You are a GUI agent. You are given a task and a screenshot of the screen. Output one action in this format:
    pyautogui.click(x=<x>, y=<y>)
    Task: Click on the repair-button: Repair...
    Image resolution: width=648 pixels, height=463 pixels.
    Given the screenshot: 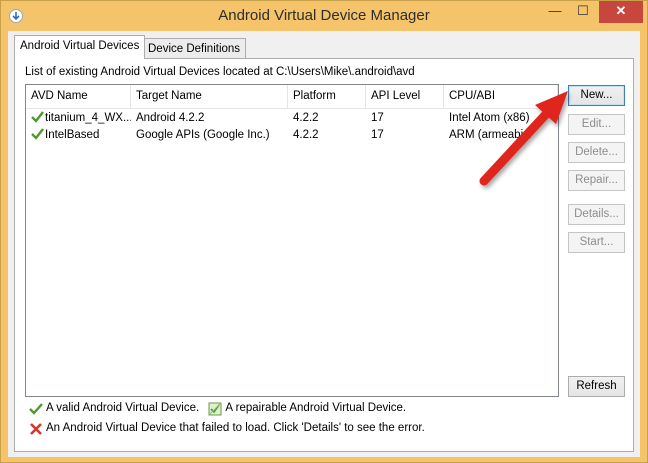 What is the action you would take?
    pyautogui.click(x=596, y=180)
    